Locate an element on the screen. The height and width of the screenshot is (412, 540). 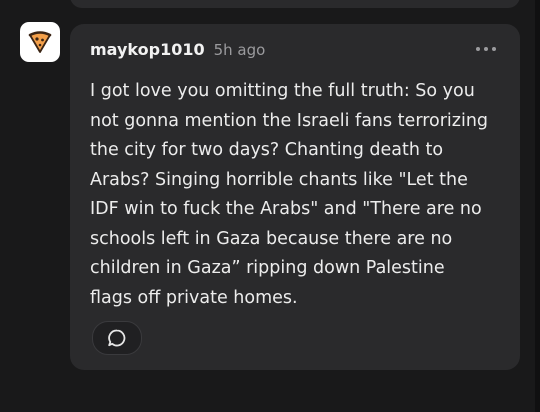
comment-header: maykop1010 5h ago is located at coordinates (177, 49).